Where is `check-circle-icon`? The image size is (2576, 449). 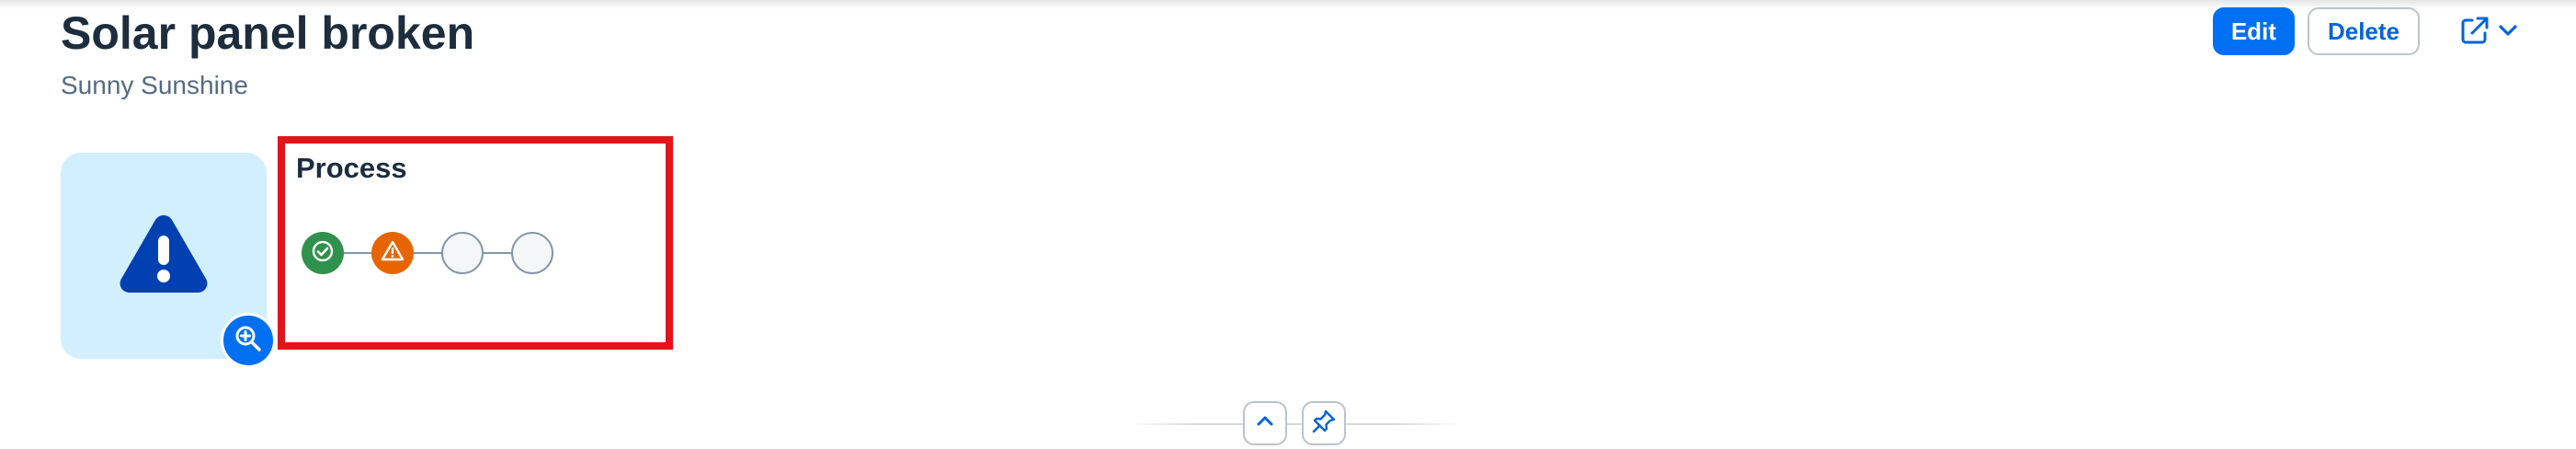 check-circle-icon is located at coordinates (323, 253).